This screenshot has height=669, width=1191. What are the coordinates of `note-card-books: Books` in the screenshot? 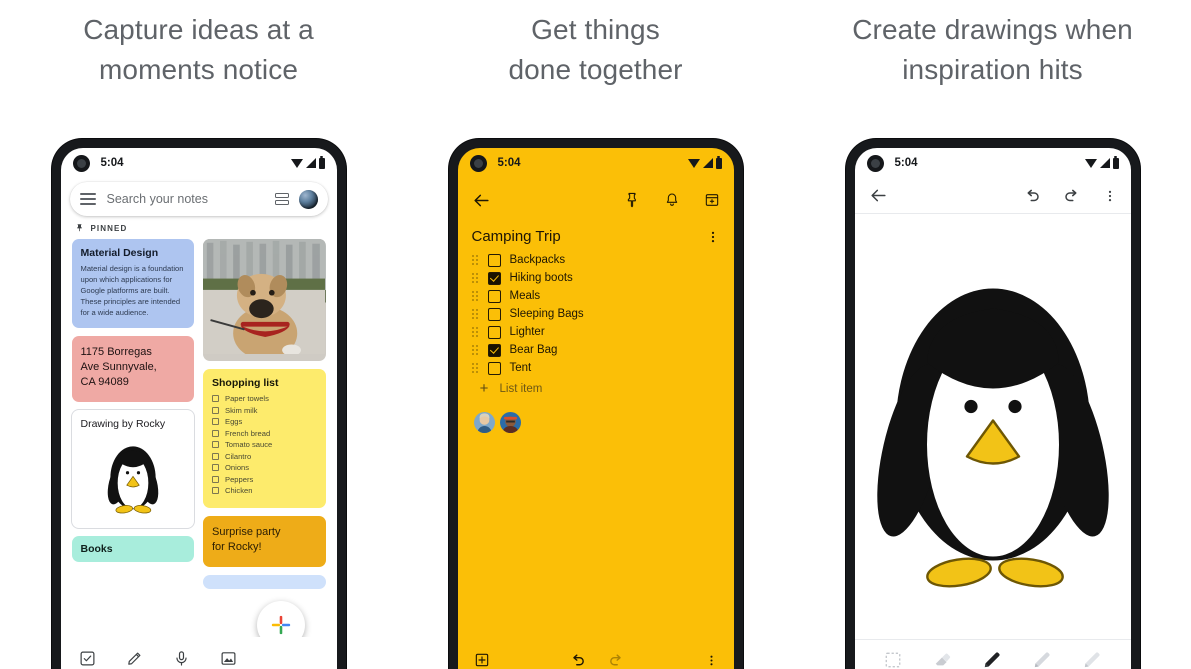 It's located at (132, 548).